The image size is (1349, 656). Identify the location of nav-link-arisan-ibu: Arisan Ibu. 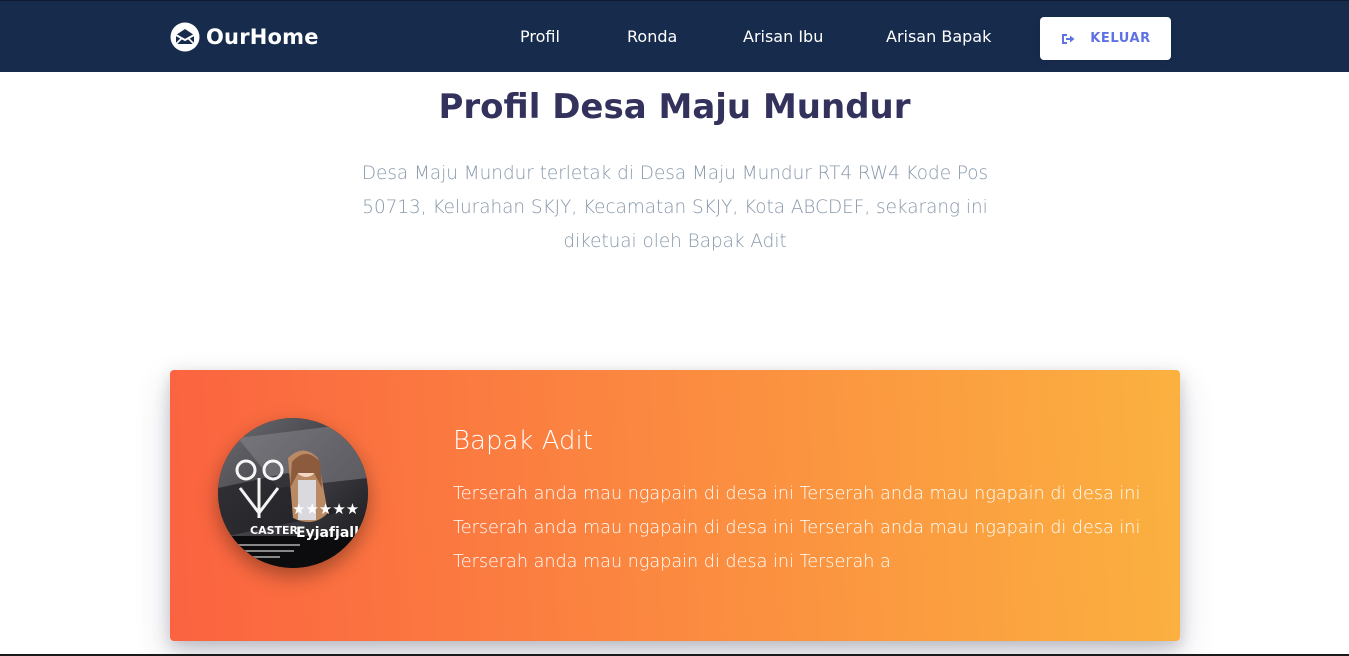
(783, 36).